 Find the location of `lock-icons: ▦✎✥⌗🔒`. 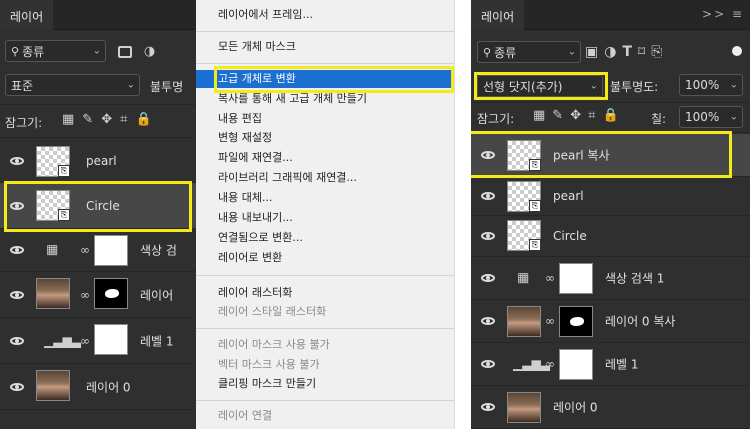

lock-icons: ▦✎✥⌗🔒 is located at coordinates (111, 119).